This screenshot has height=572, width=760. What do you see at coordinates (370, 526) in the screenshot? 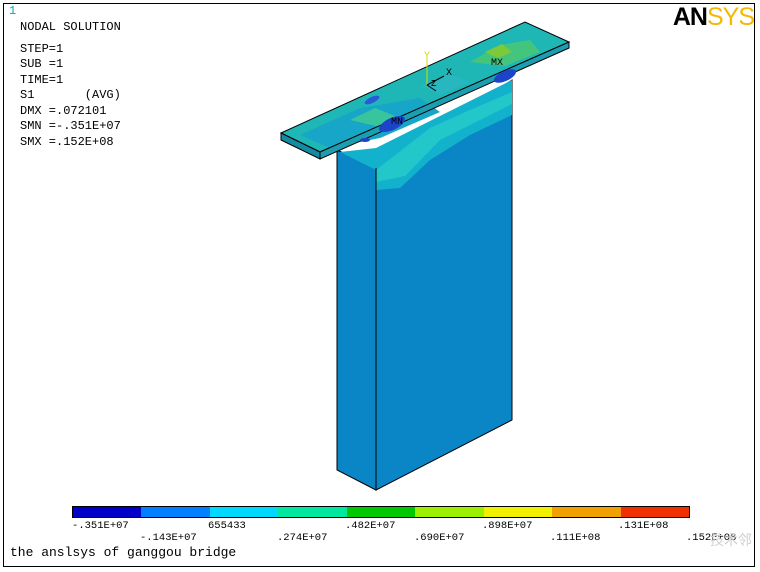
I see `legend-tick-label: .482E+07` at bounding box center [370, 526].